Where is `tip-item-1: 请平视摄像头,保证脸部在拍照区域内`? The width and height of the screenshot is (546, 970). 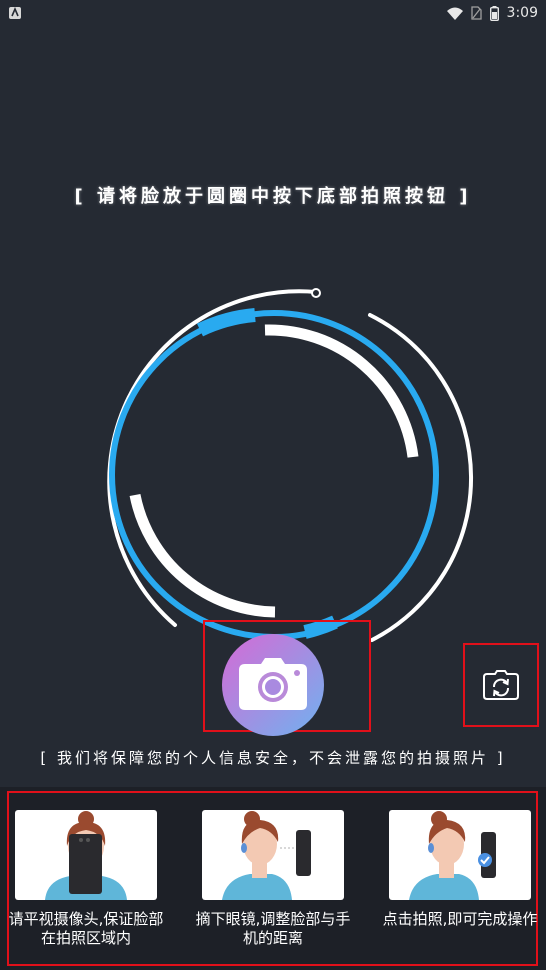 tip-item-1: 请平视摄像头,保证脸部在拍照区域内 is located at coordinates (86, 879).